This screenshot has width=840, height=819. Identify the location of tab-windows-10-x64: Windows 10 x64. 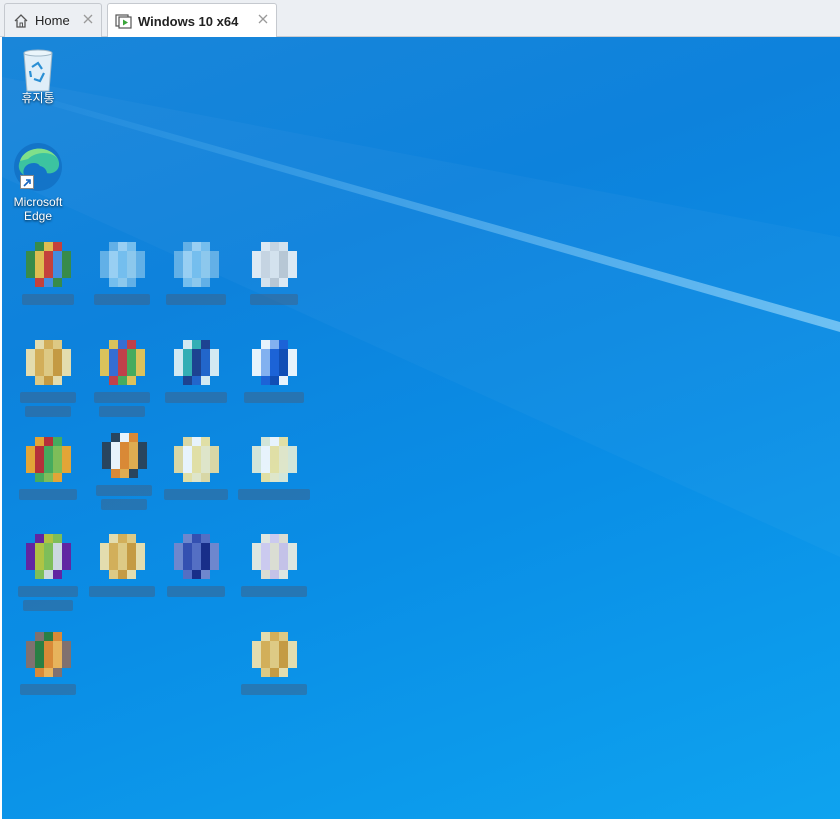
(192, 20).